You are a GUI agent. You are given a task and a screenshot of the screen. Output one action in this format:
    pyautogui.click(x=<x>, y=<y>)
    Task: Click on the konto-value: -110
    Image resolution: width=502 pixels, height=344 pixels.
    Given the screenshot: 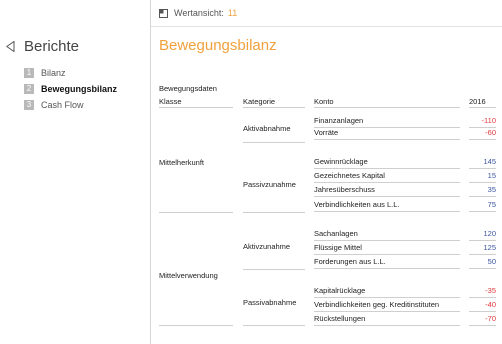 What is the action you would take?
    pyautogui.click(x=488, y=120)
    